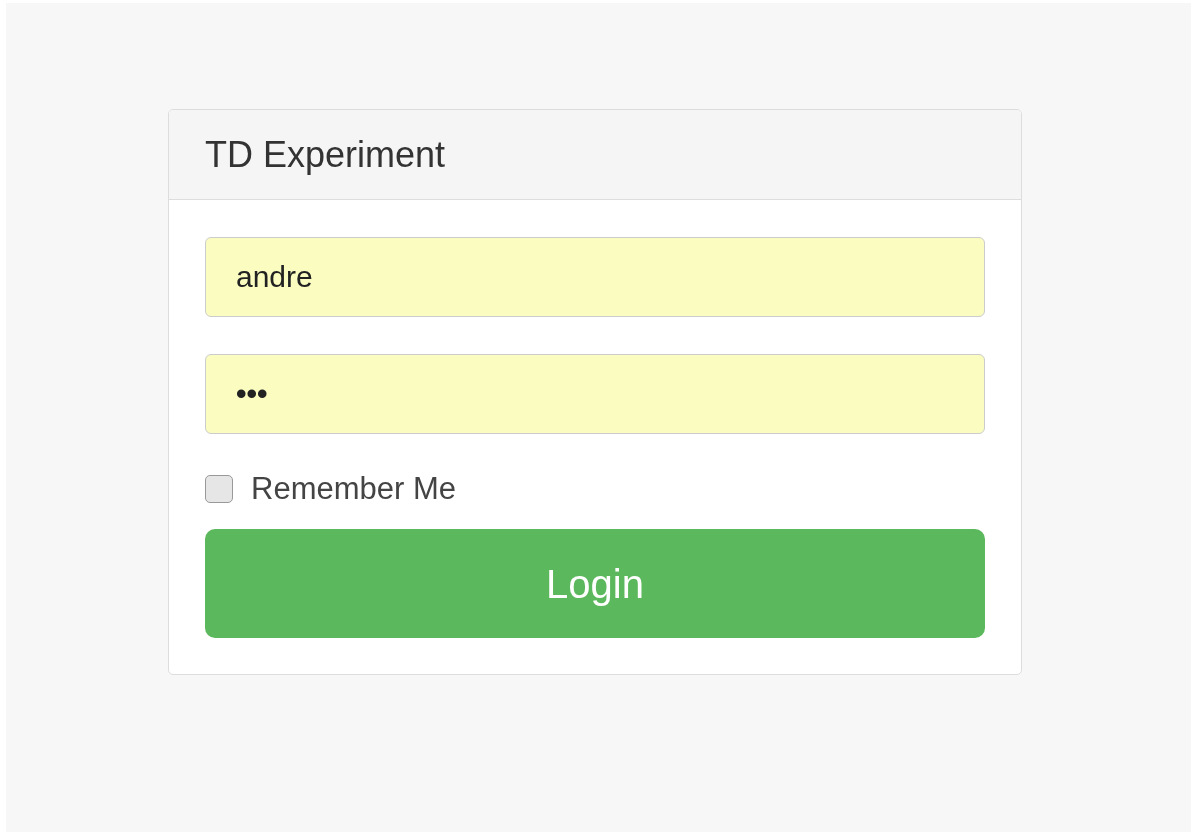 This screenshot has width=1197, height=835. I want to click on panel-title: TD Experiment, so click(325, 154).